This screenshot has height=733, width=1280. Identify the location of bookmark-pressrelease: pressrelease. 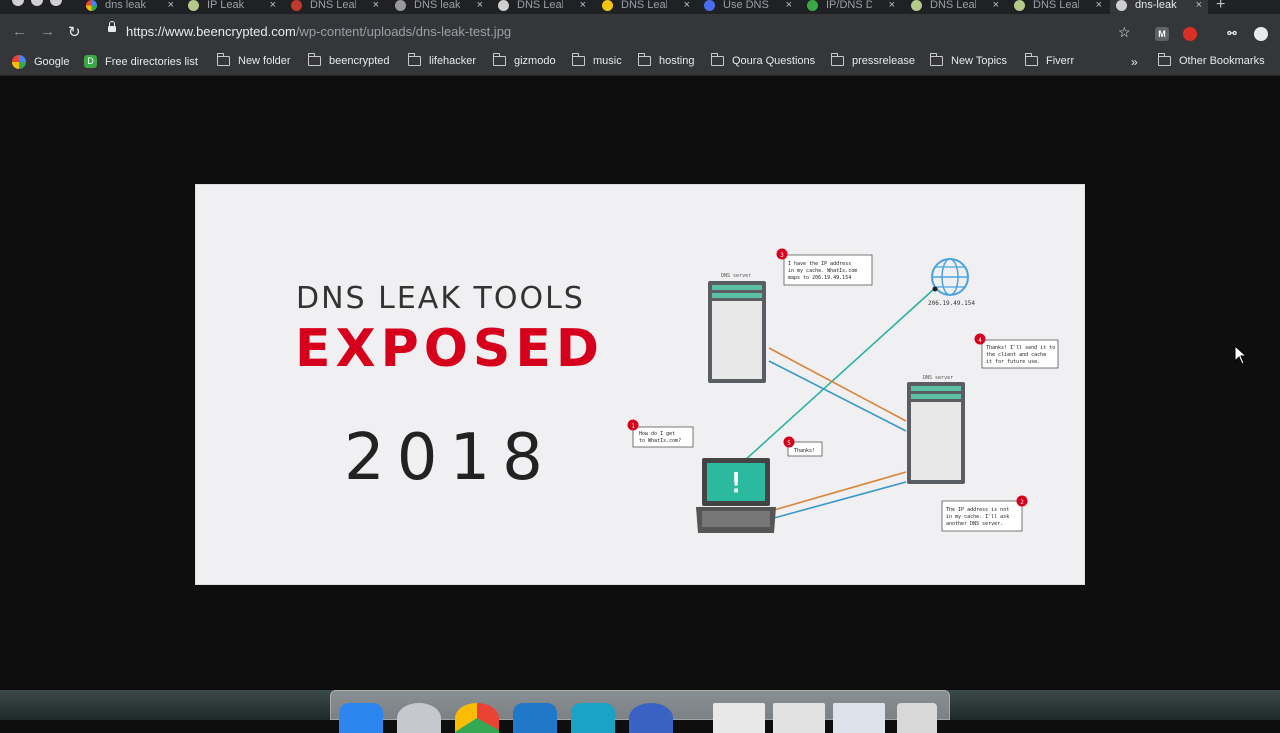
(873, 60).